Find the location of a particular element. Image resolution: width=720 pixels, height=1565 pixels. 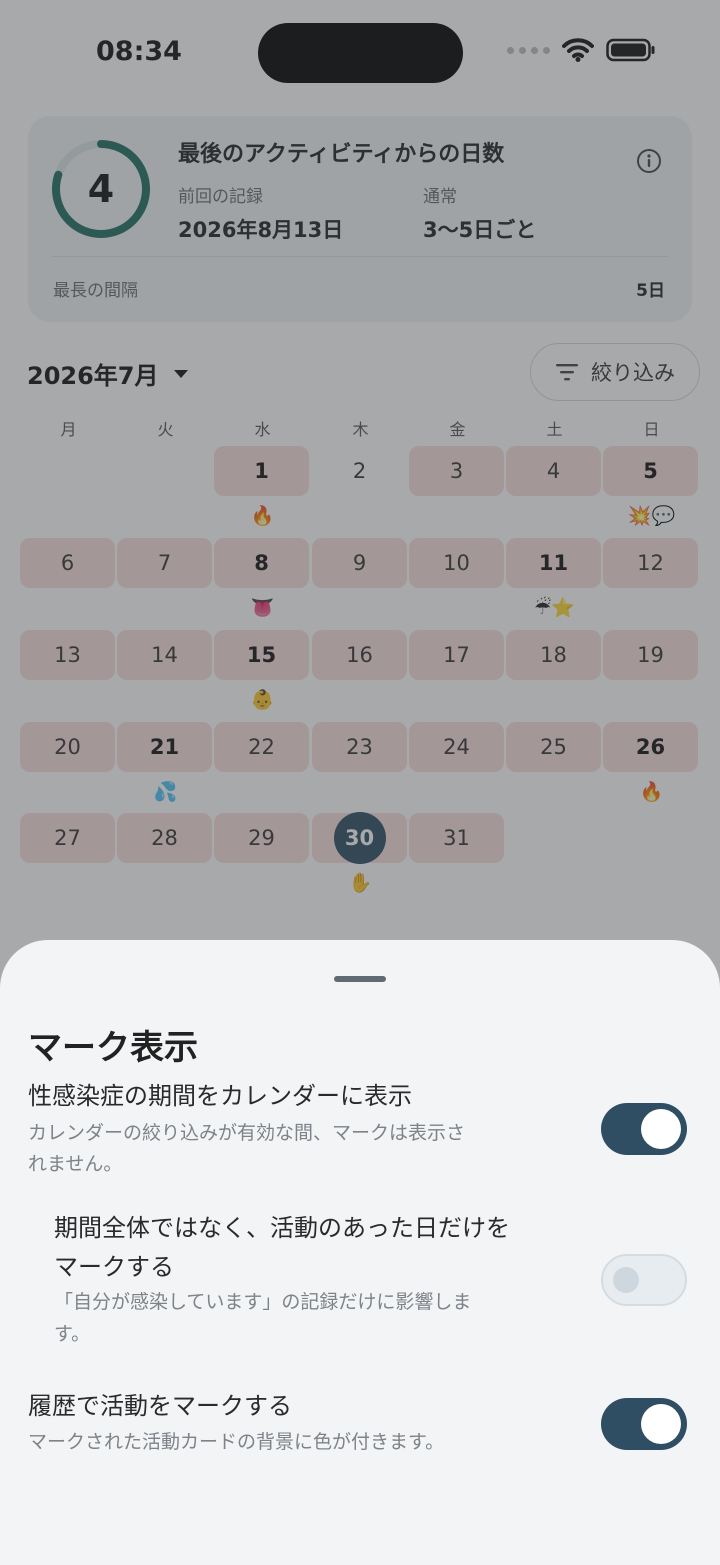

sheet-drag-handle is located at coordinates (360, 979).